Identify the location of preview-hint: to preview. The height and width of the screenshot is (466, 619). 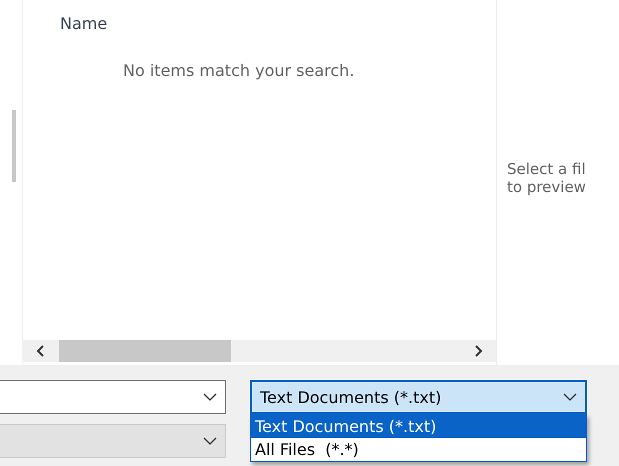
(547, 187).